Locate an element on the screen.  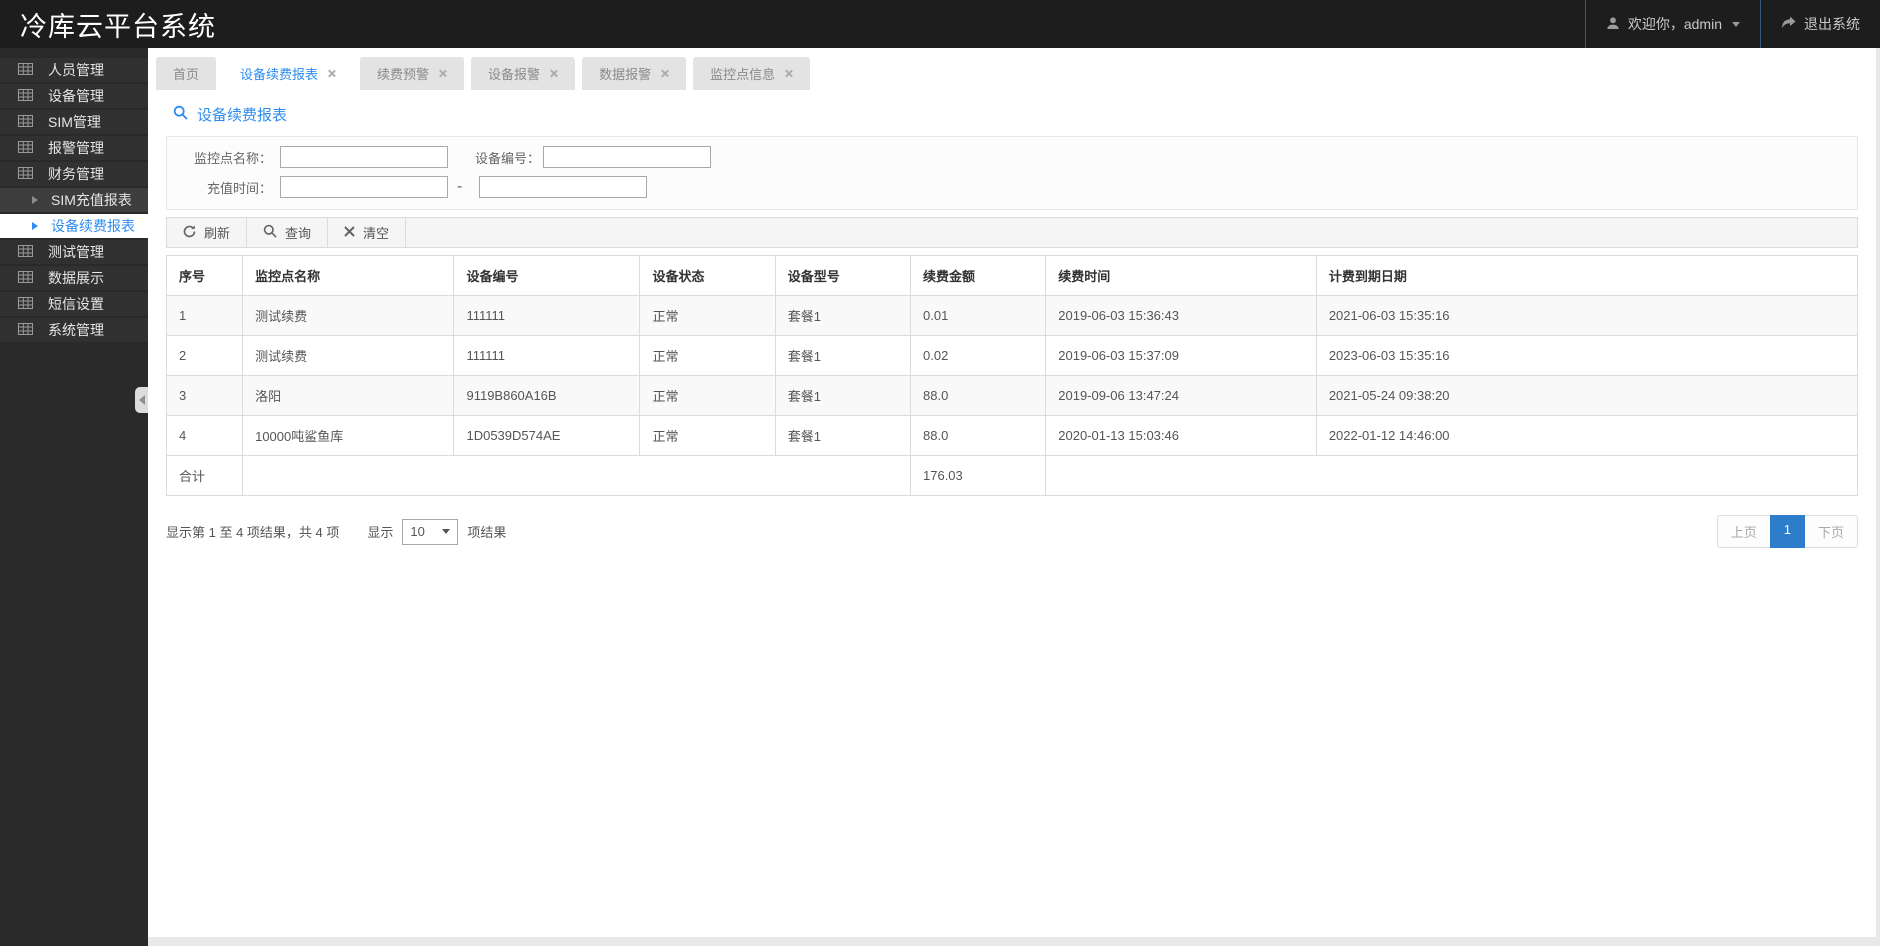
total-amount: 176.03 is located at coordinates (978, 475).